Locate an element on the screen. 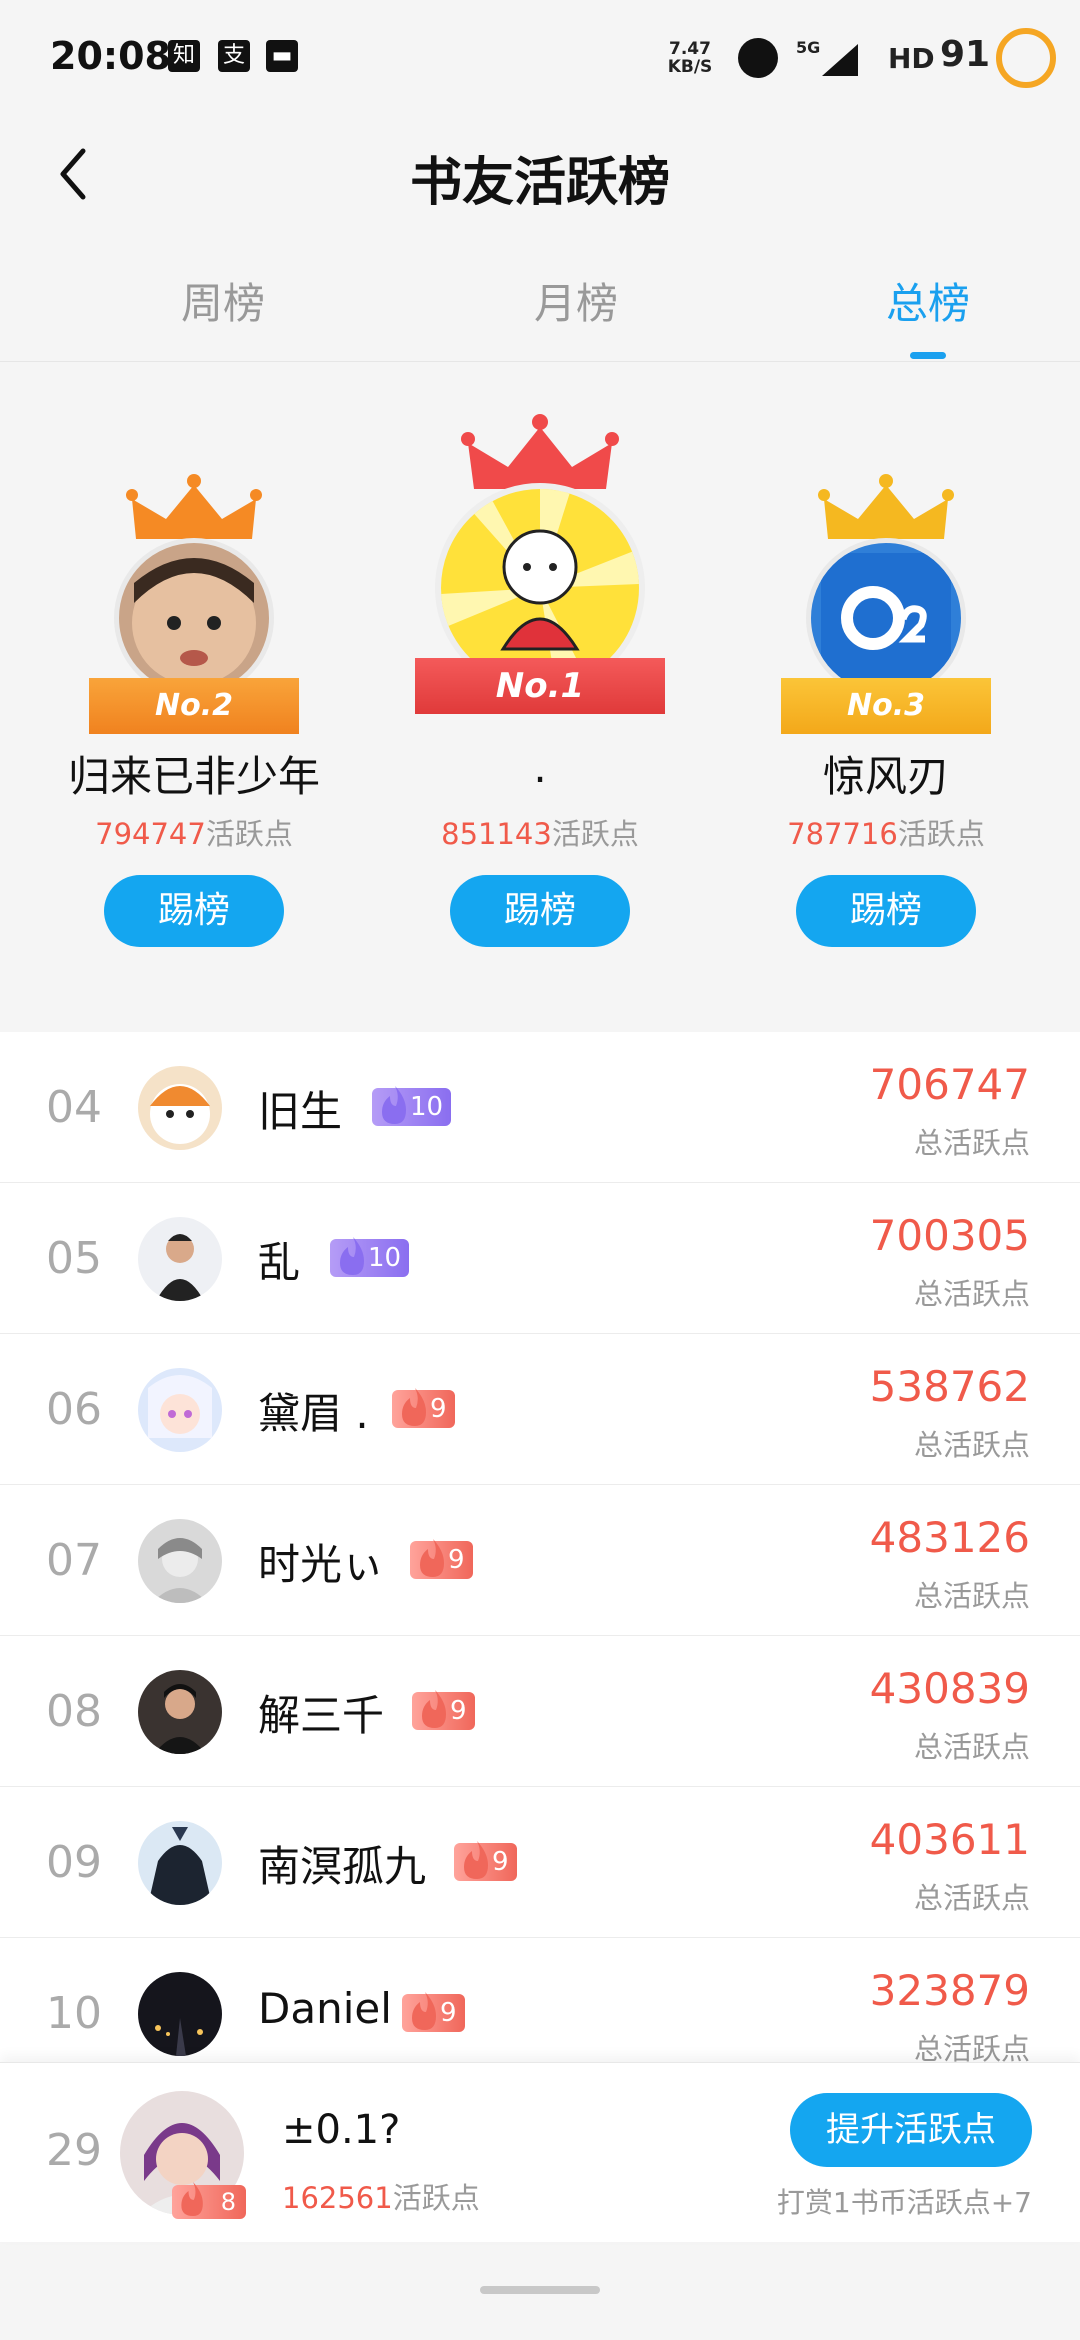 The height and width of the screenshot is (2340, 1080). total-score: 403611 is located at coordinates (949, 1839).